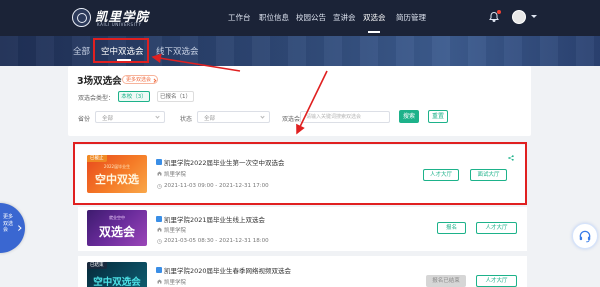 The width and height of the screenshot is (600, 287). Describe the element at coordinates (291, 119) in the screenshot. I see `fair-search-label: 双选会` at that location.